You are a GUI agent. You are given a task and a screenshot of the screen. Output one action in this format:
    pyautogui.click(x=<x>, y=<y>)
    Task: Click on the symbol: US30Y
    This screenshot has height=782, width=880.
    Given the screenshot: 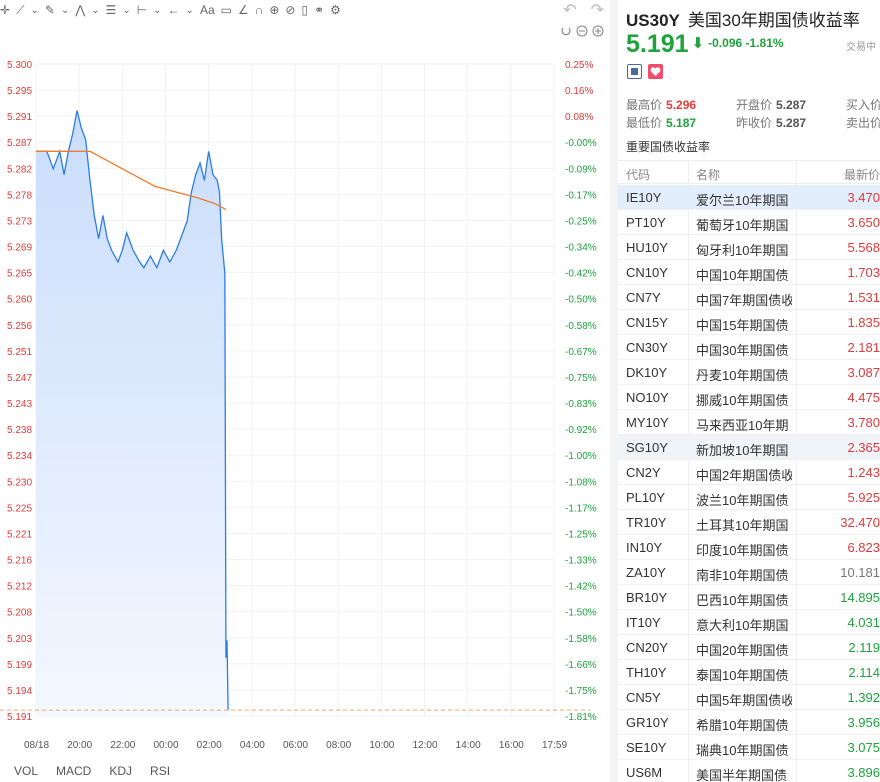 What is the action you would take?
    pyautogui.click(x=653, y=20)
    